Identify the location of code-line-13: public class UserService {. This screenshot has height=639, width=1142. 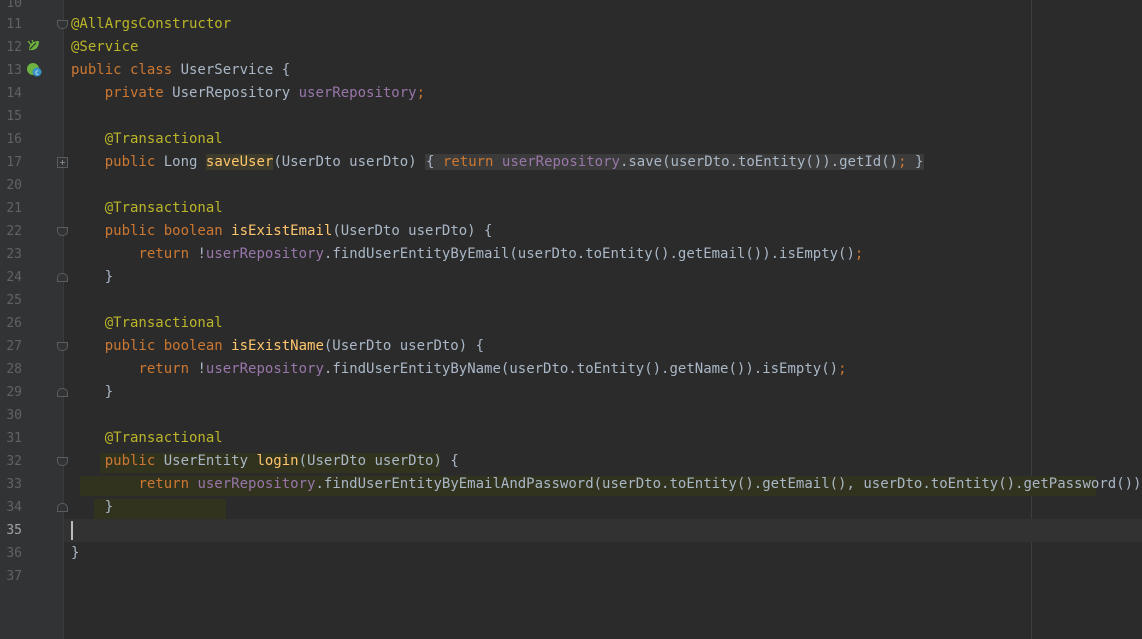
(180, 70).